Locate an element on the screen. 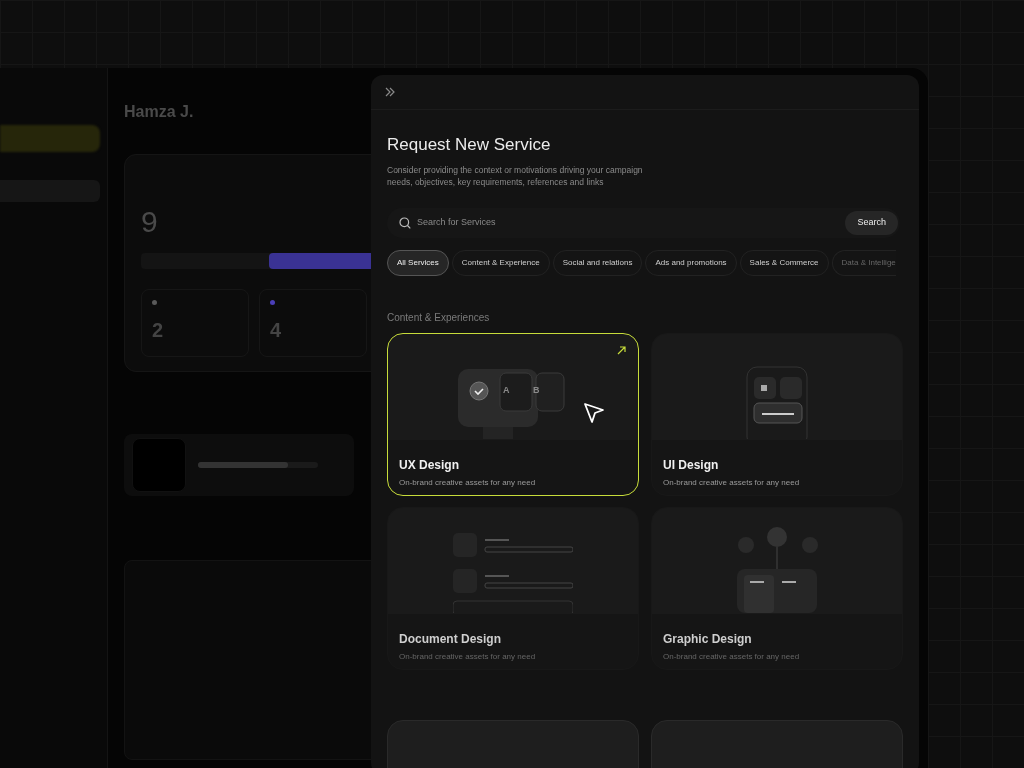 The height and width of the screenshot is (768, 1024). card-title: UI Design is located at coordinates (691, 465).